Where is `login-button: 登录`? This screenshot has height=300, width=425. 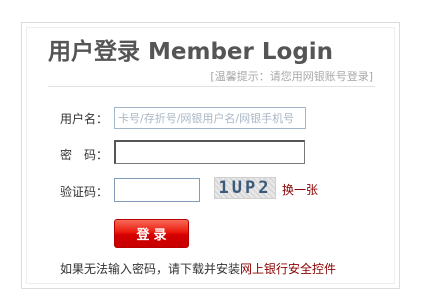 login-button: 登录 is located at coordinates (151, 233).